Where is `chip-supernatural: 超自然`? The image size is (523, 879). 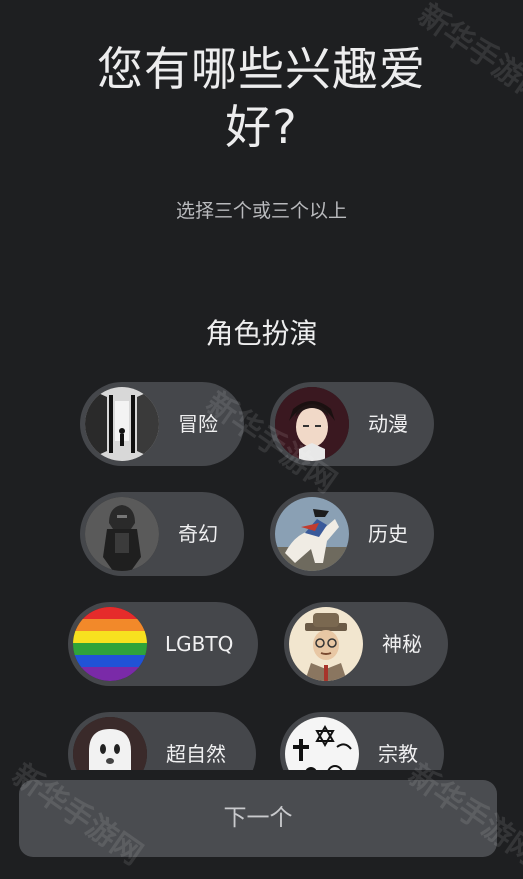 chip-supernatural: 超自然 is located at coordinates (162, 741).